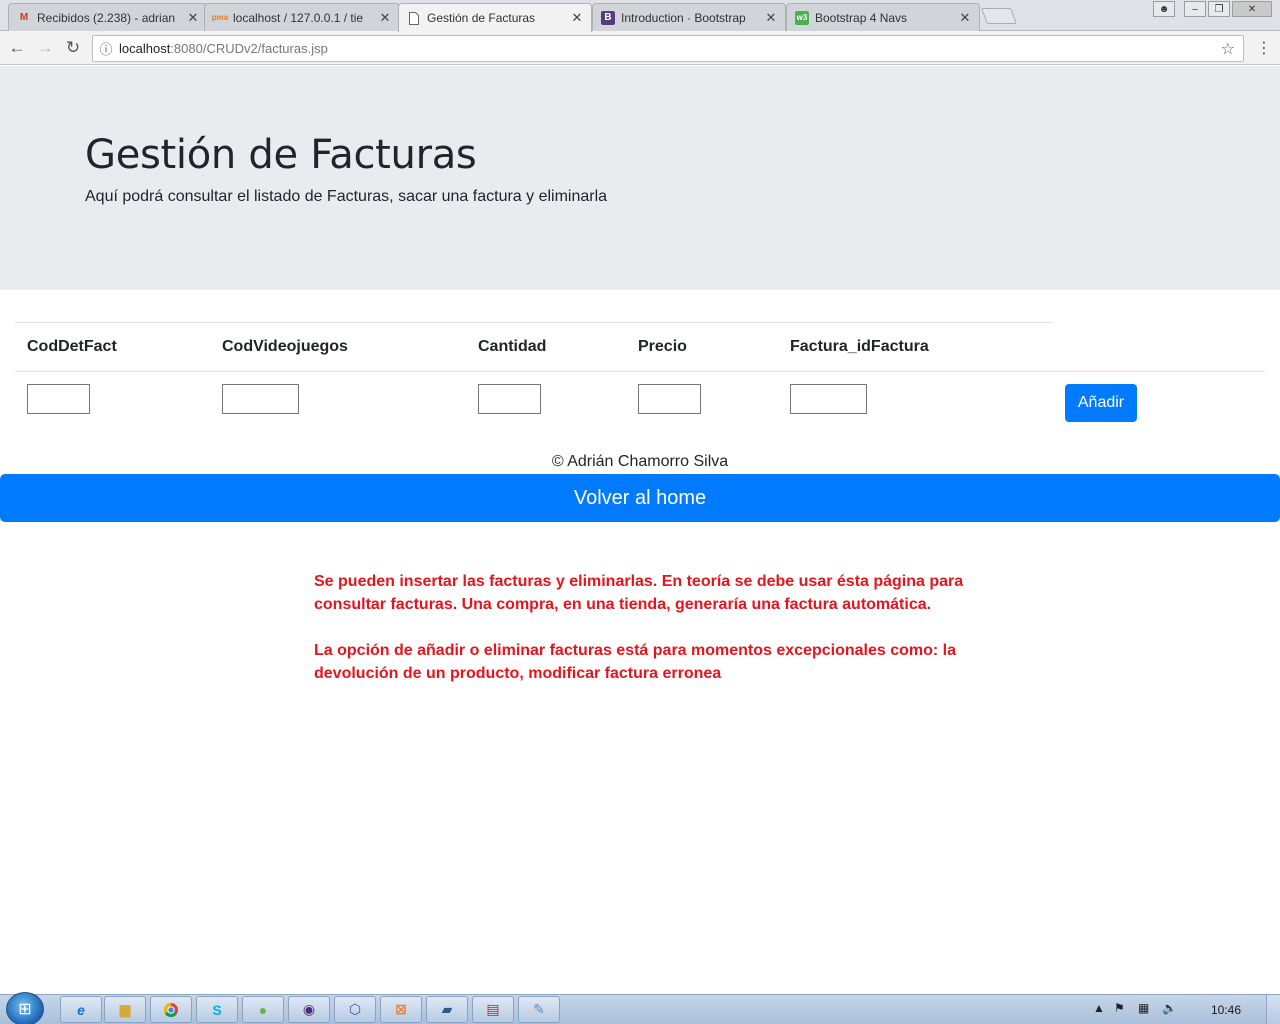 This screenshot has height=1024, width=1280. Describe the element at coordinates (493, 1009) in the screenshot. I see `pdf-reader-icon: ▤` at that location.